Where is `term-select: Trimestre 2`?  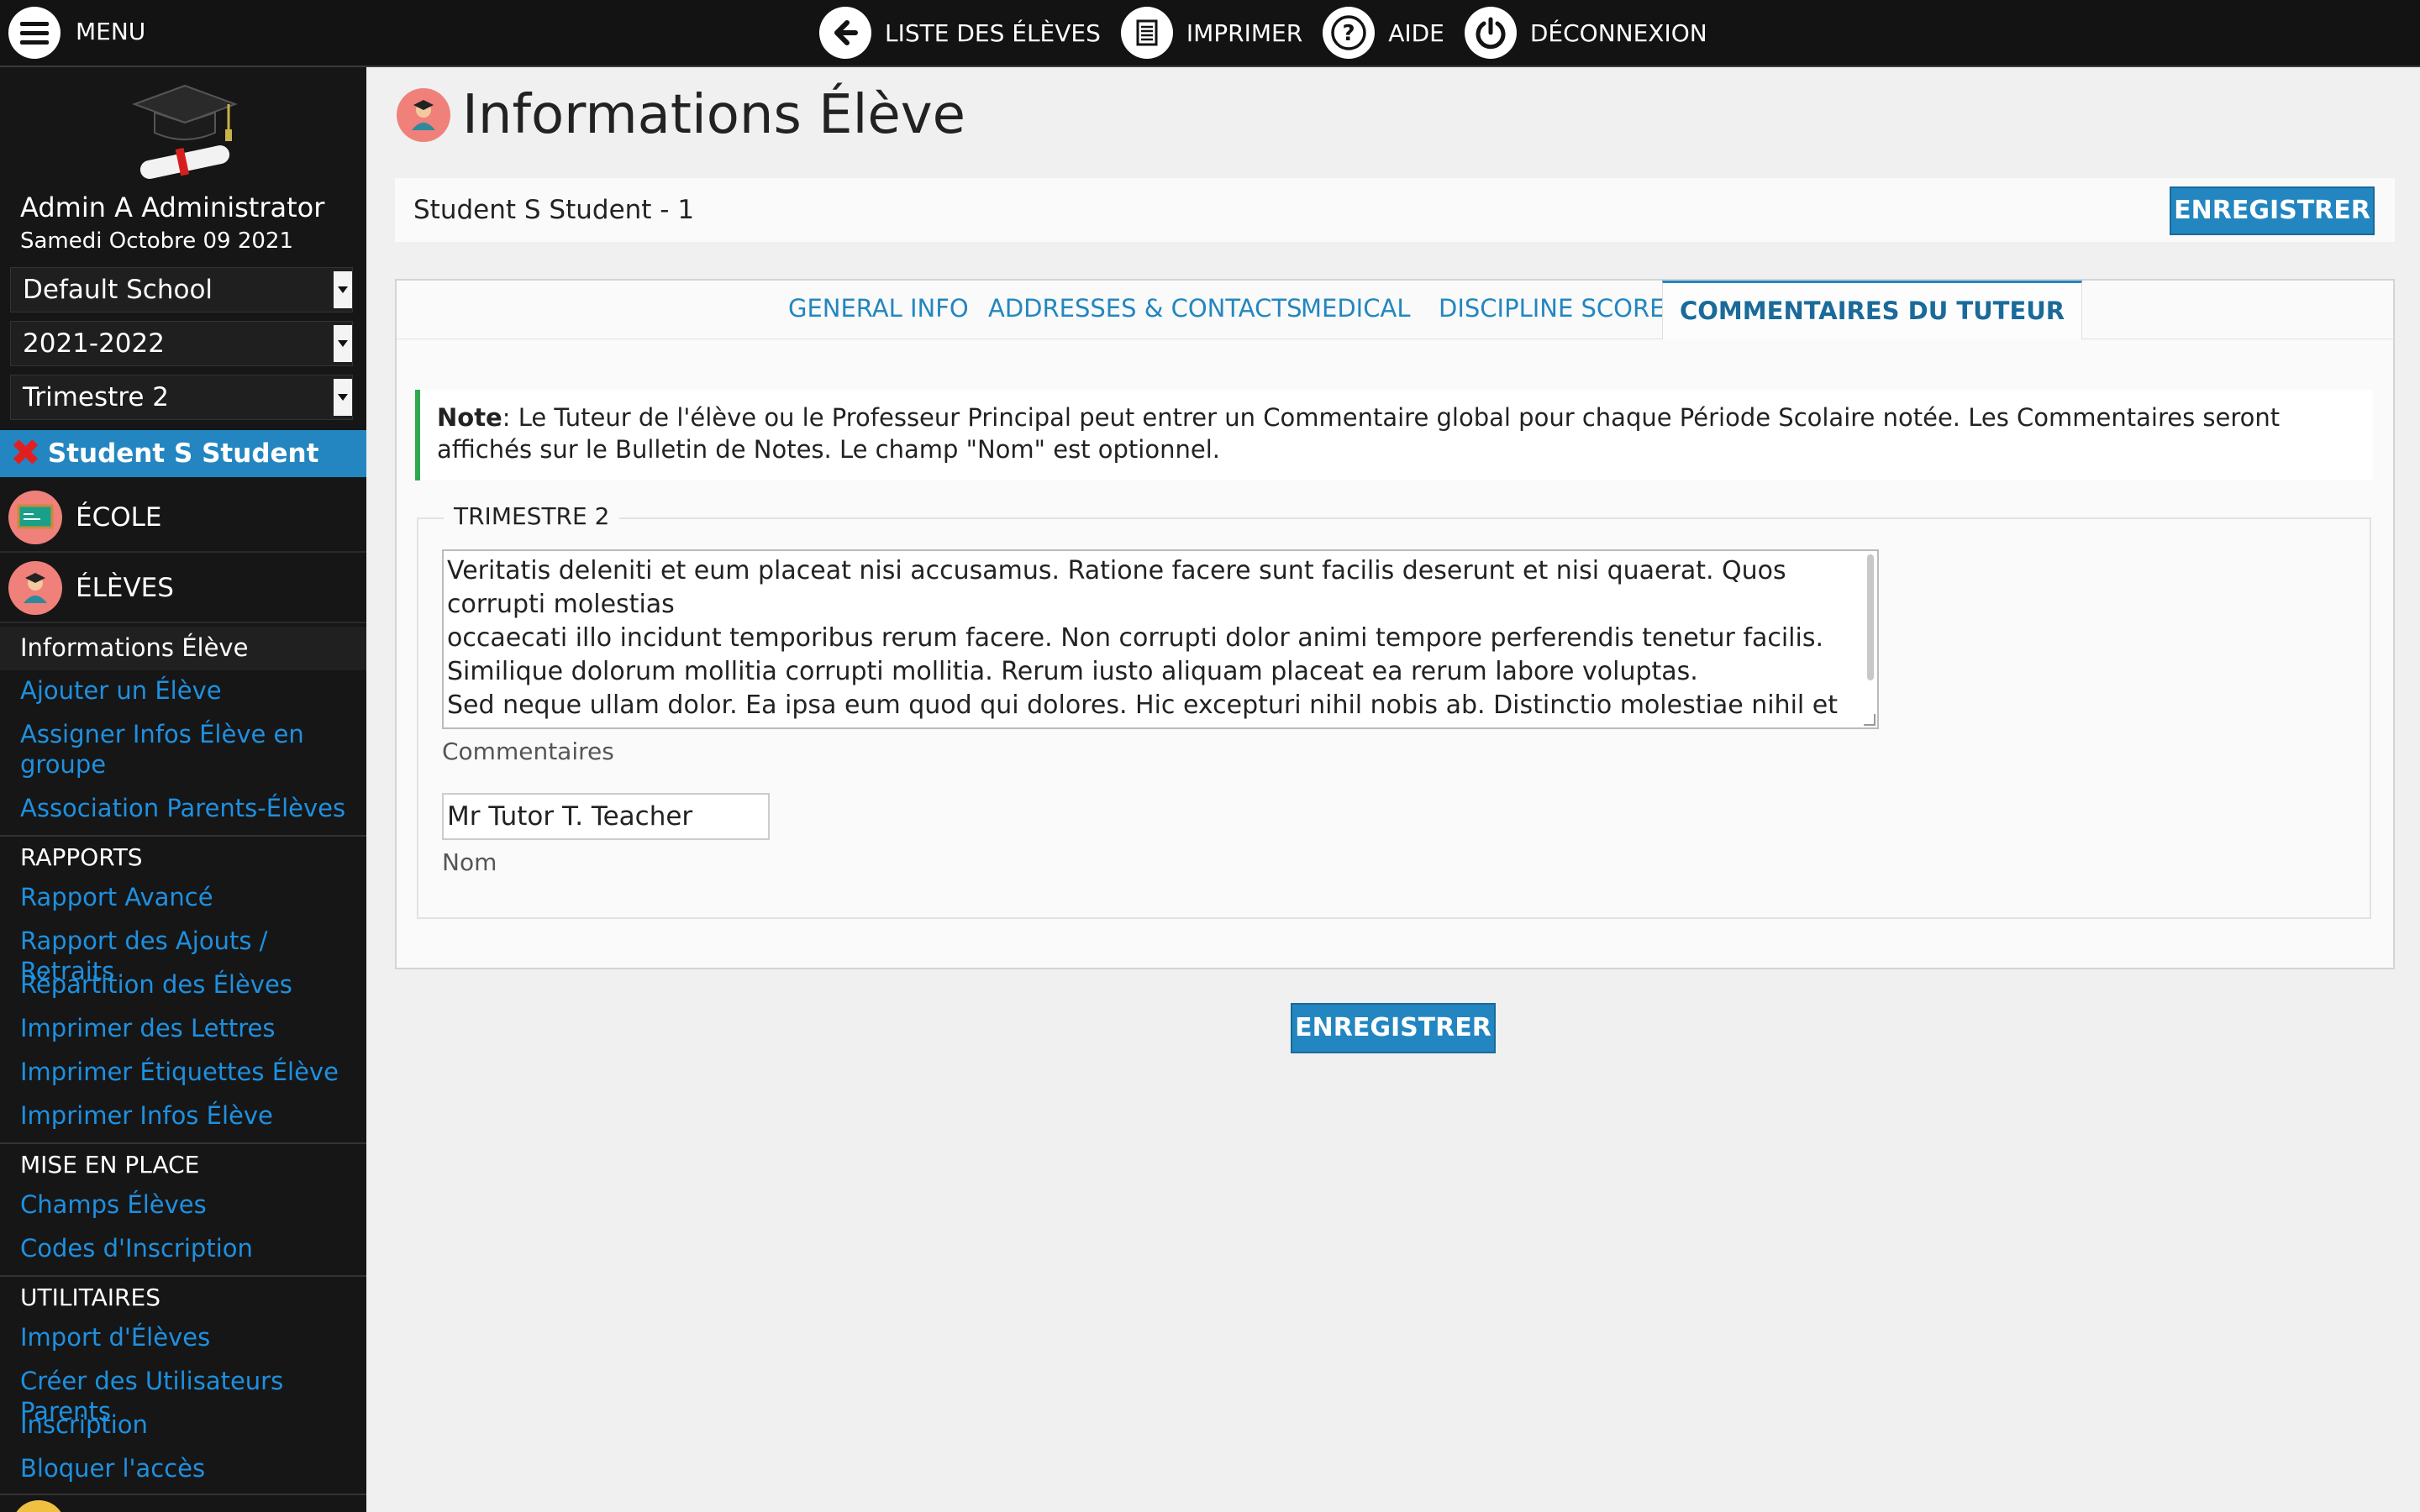 term-select: Trimestre 2 is located at coordinates (181, 397).